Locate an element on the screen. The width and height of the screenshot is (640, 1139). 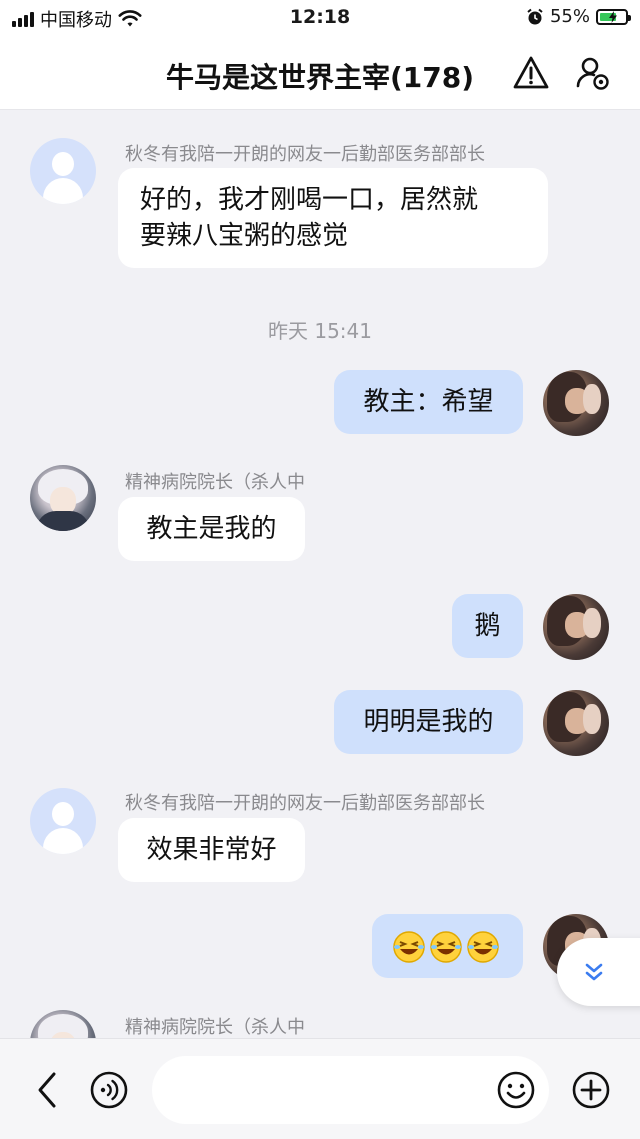
message-input is located at coordinates (350, 1090).